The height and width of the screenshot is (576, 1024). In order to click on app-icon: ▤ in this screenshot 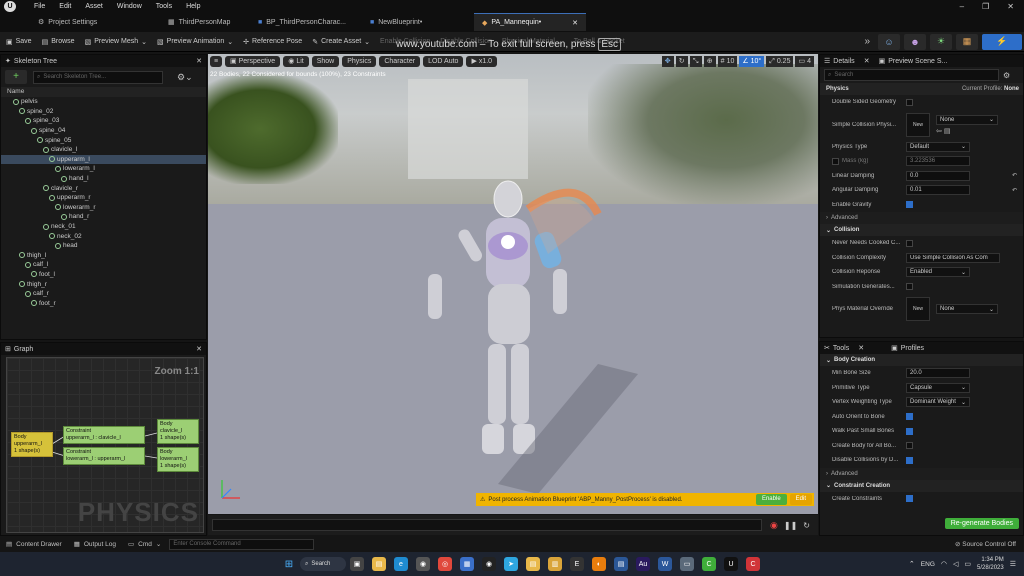, I will do `click(621, 564)`.